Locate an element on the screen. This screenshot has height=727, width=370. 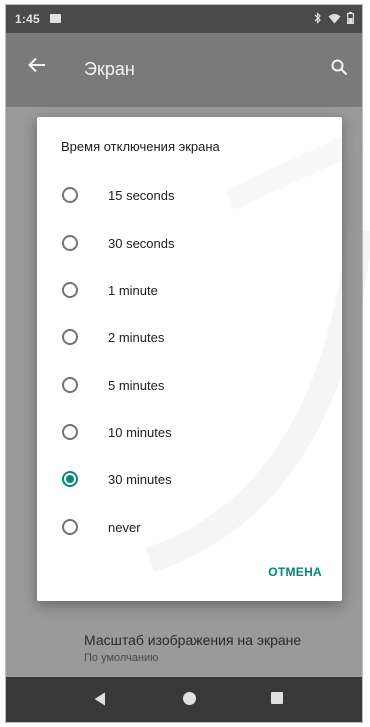
nav-home-icon is located at coordinates (189, 698).